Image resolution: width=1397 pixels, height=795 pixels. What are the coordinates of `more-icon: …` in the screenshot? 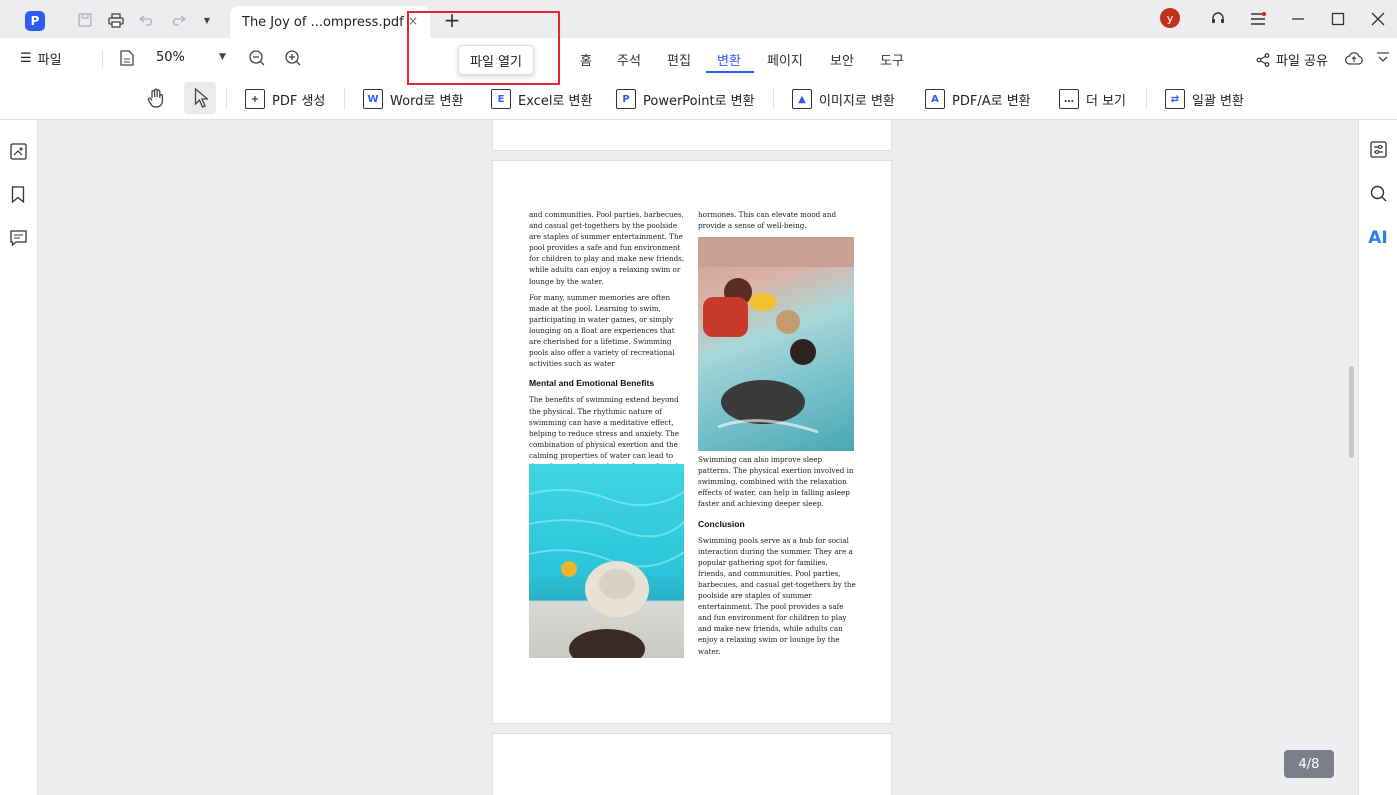 It's located at (1069, 99).